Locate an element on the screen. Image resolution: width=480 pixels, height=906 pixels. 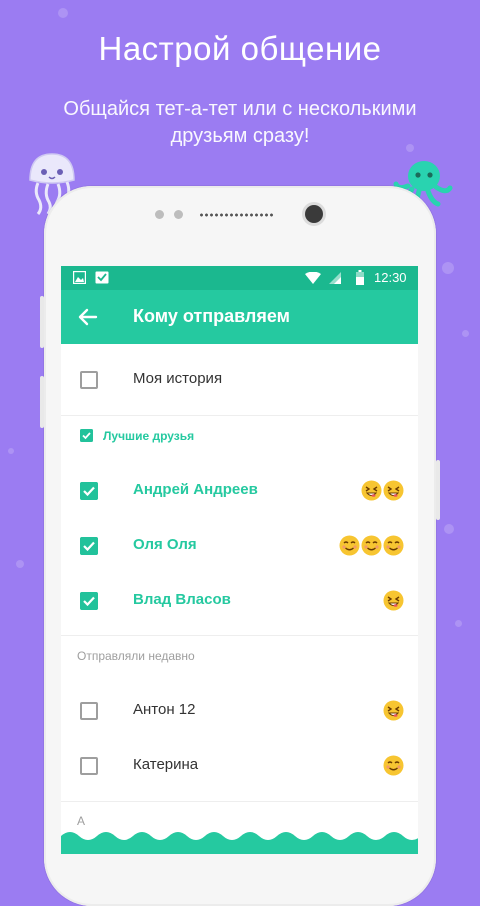
status-bar: 12:30 is located at coordinates (239, 278).